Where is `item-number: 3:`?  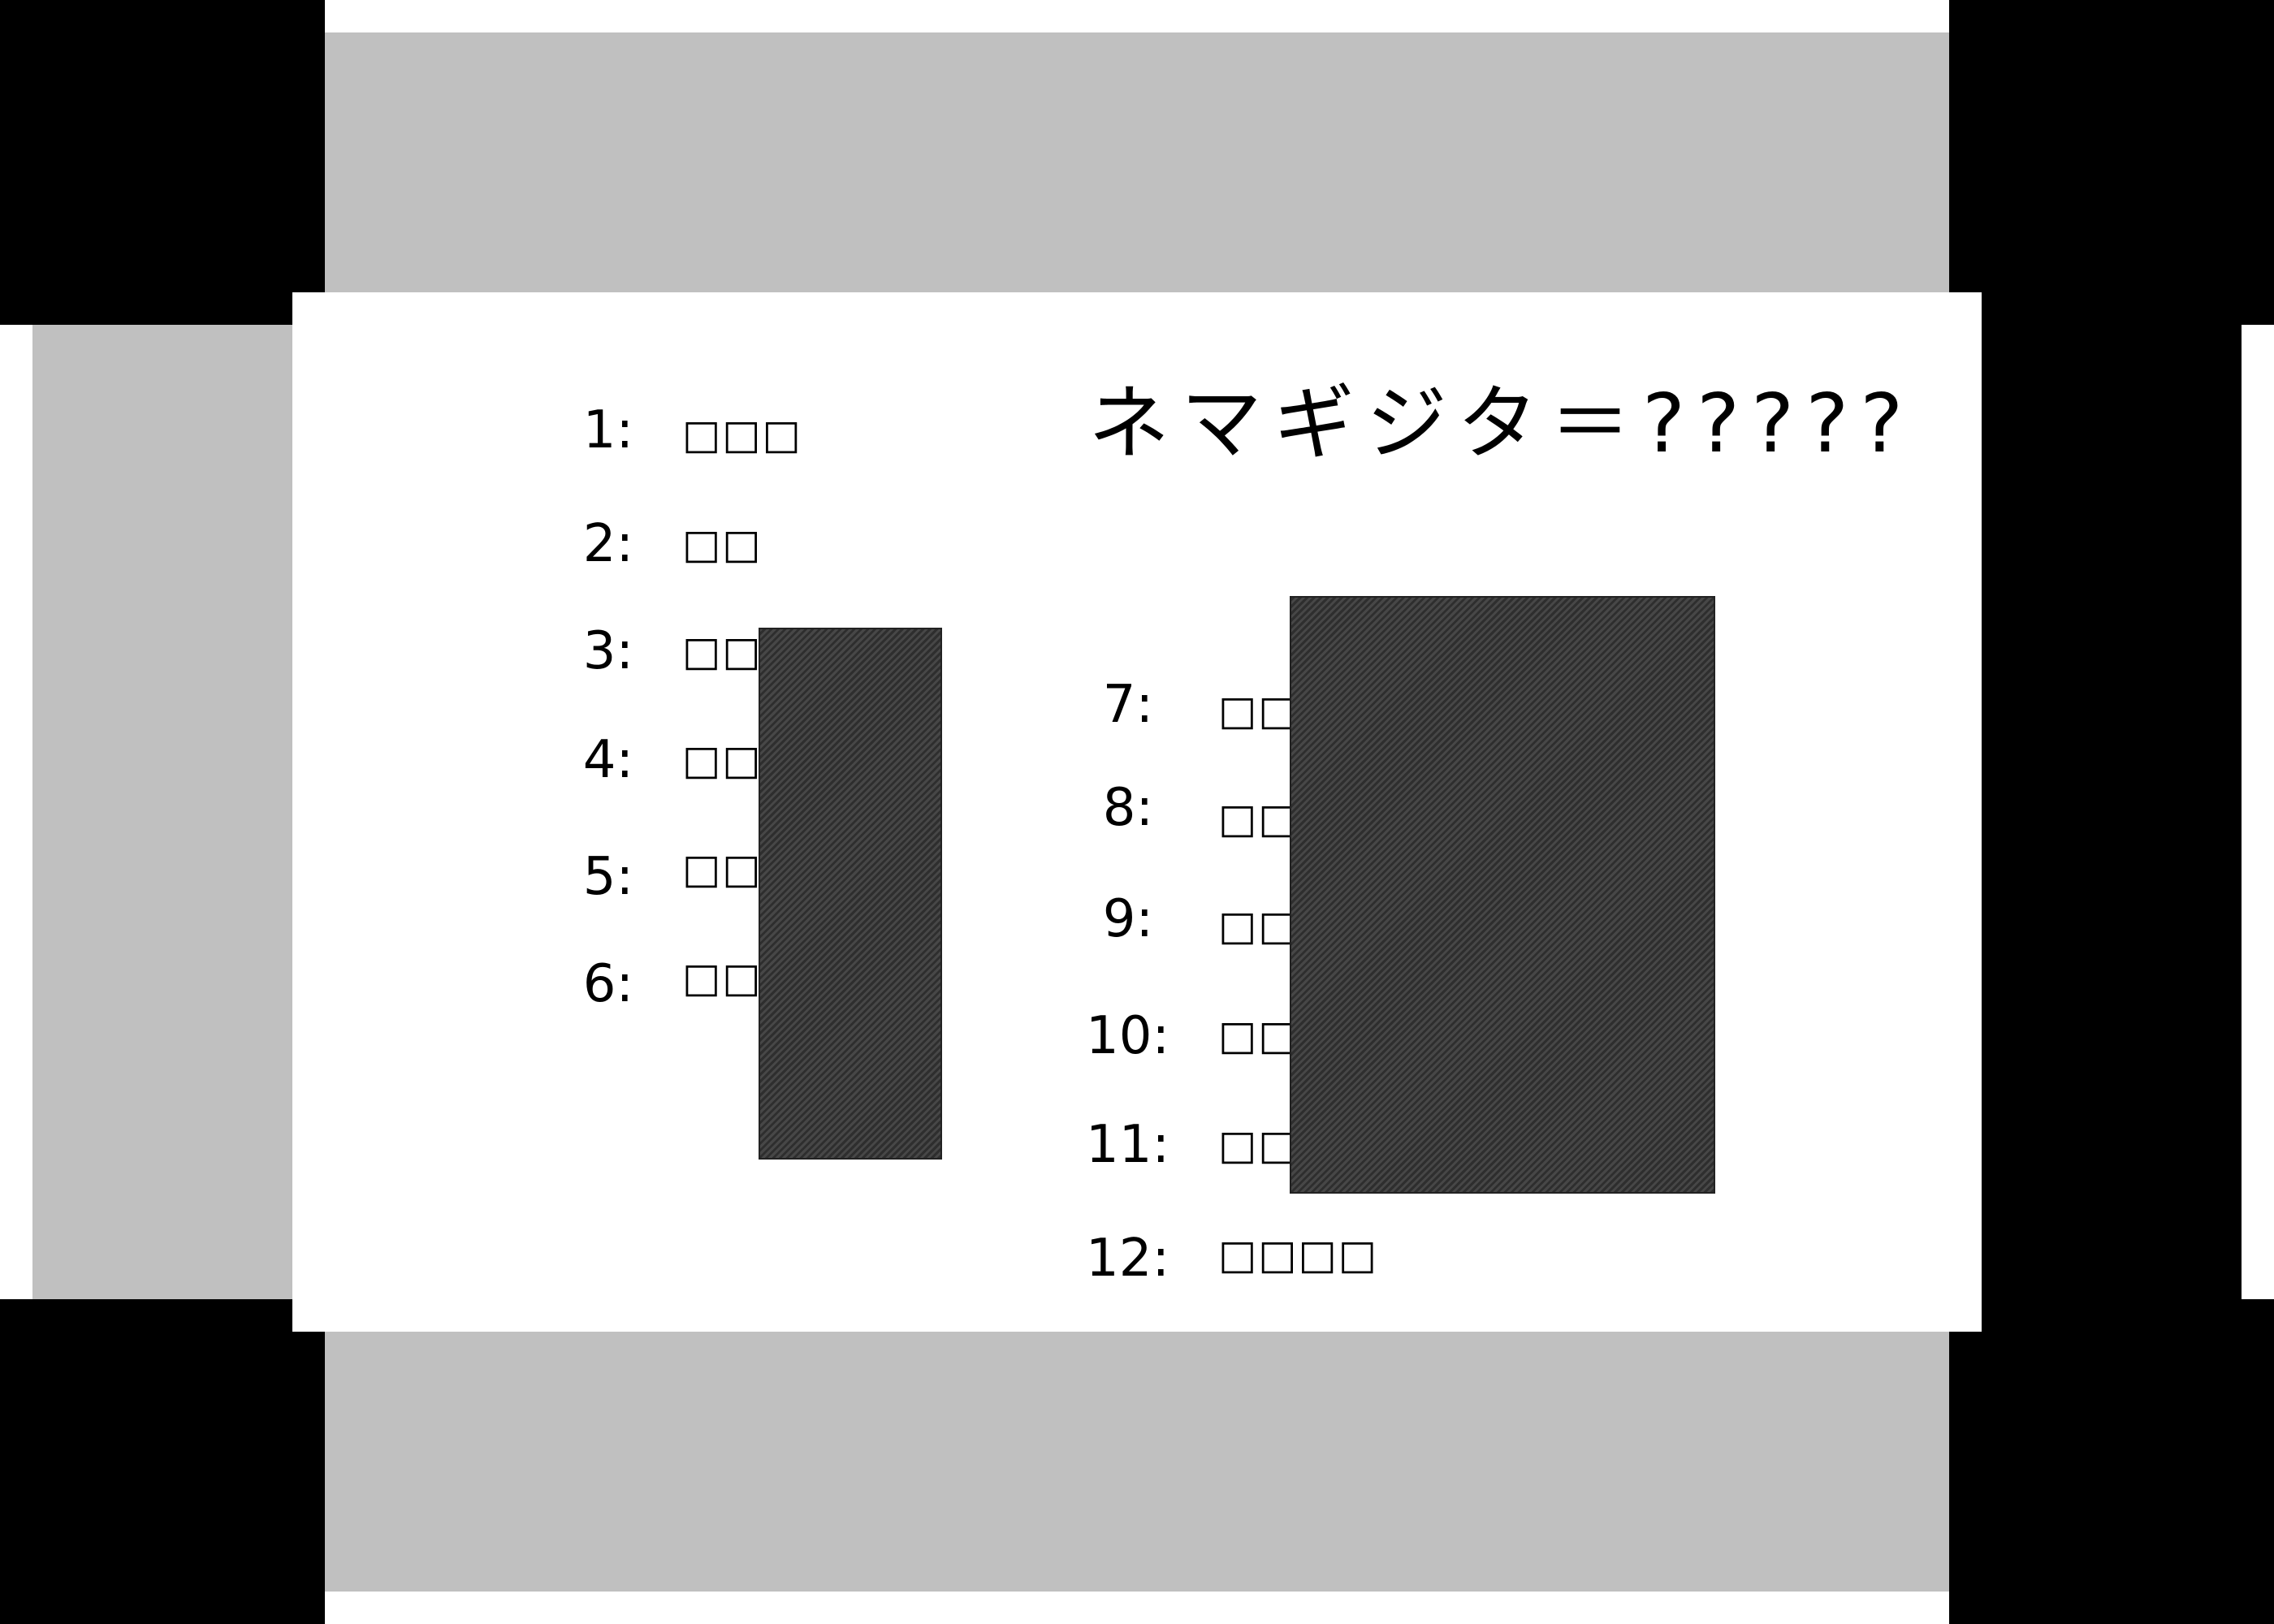 item-number: 3: is located at coordinates (607, 651).